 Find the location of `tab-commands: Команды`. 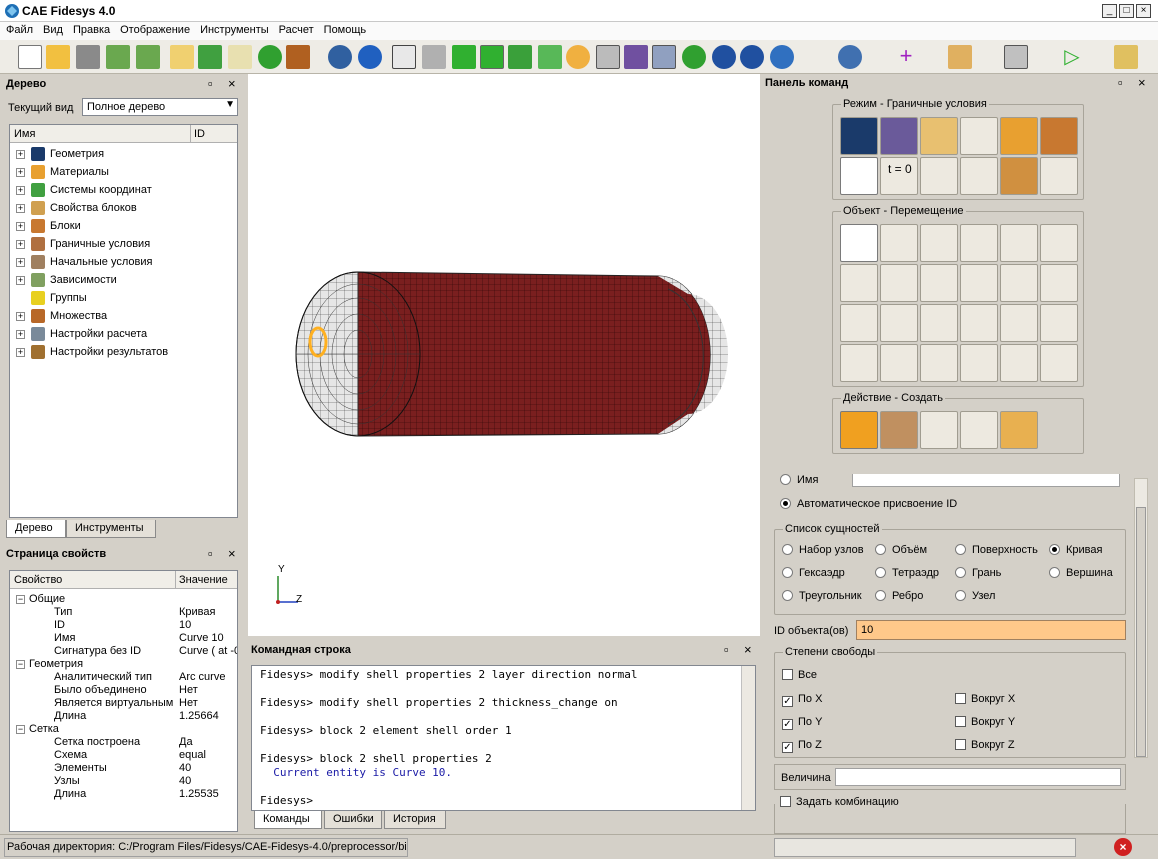

tab-commands: Команды is located at coordinates (288, 820).